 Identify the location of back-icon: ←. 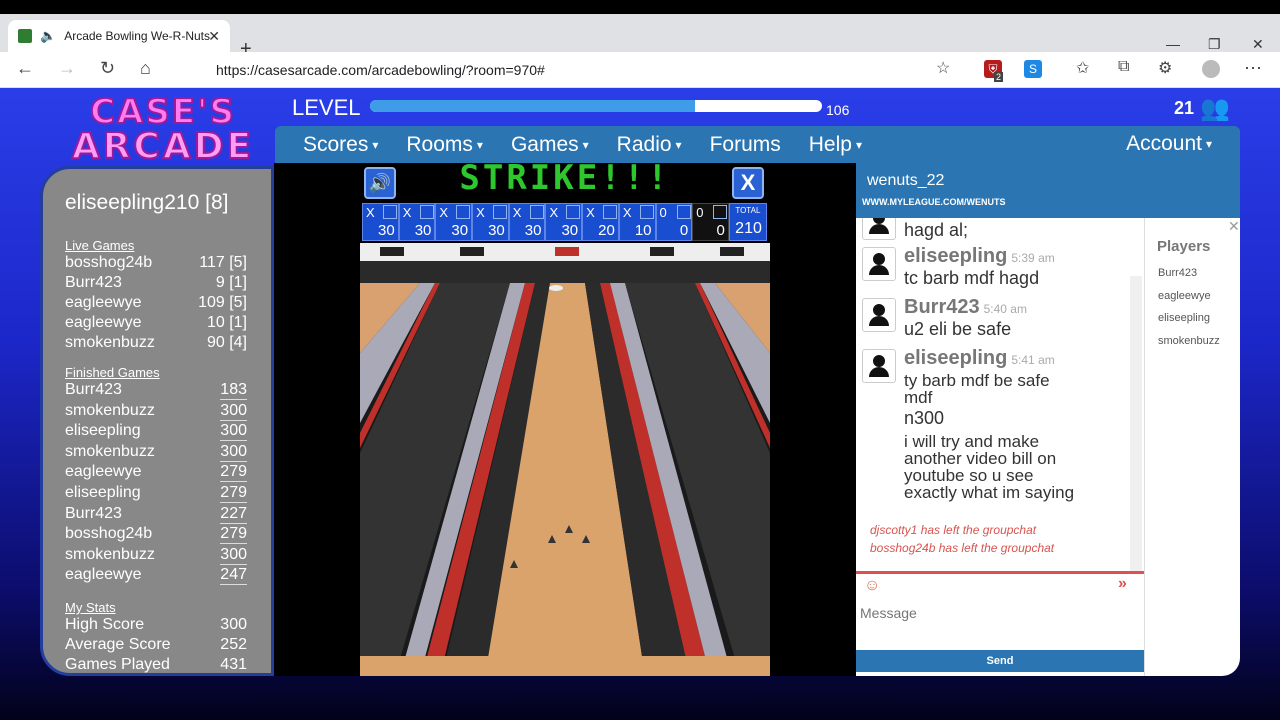
(25, 68).